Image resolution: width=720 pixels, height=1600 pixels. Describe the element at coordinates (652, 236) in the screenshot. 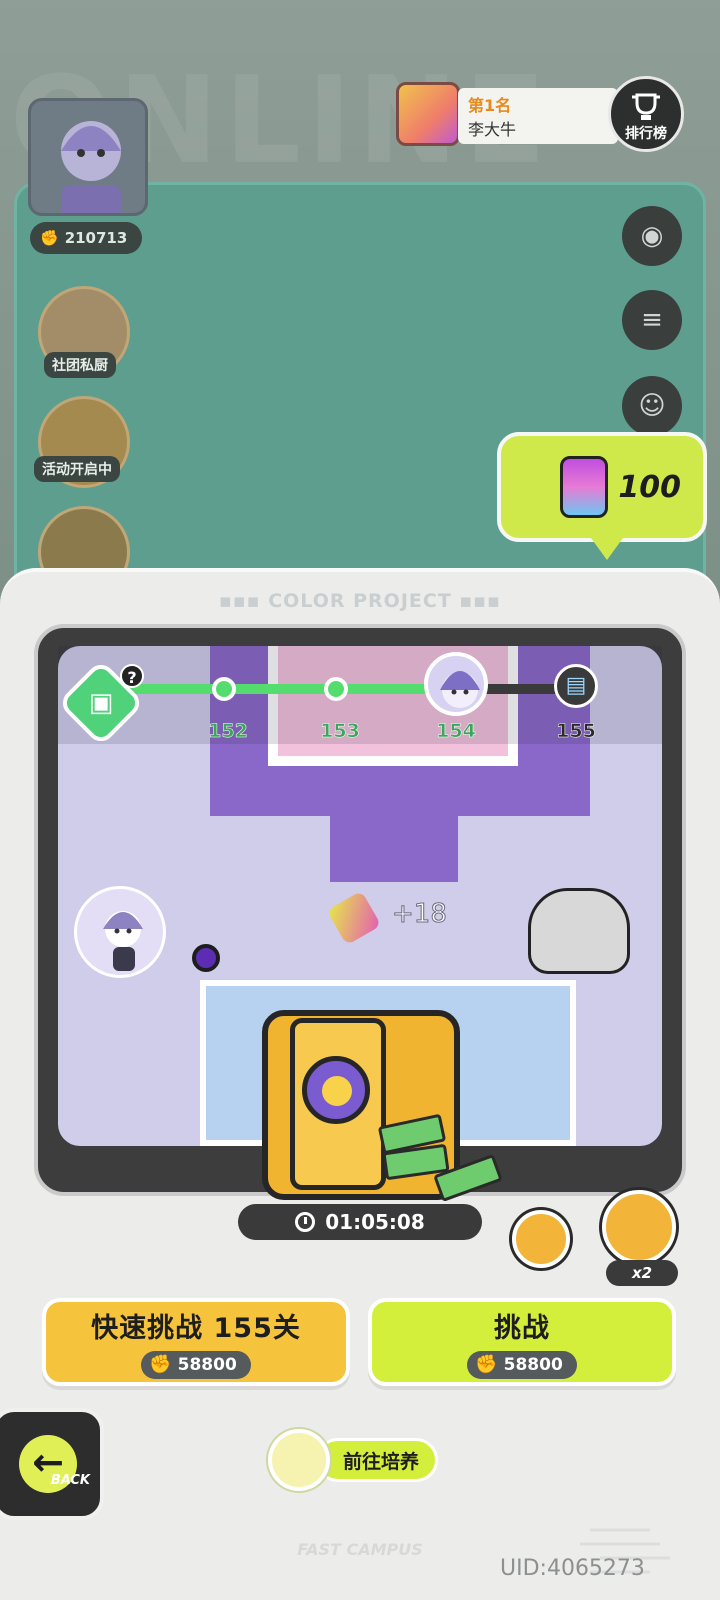

I see `pig-icon: ◉` at that location.